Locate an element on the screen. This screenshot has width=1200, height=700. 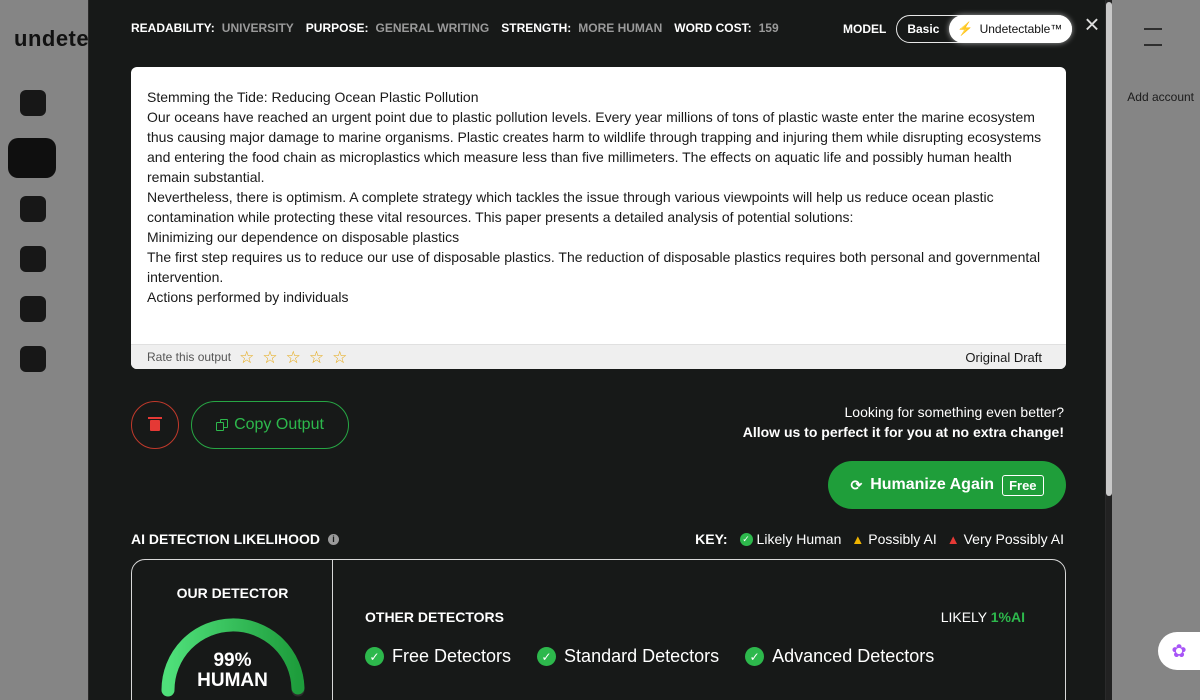
humanize-again-button: ⟳ Humanize Again Free is located at coordinates (947, 485).